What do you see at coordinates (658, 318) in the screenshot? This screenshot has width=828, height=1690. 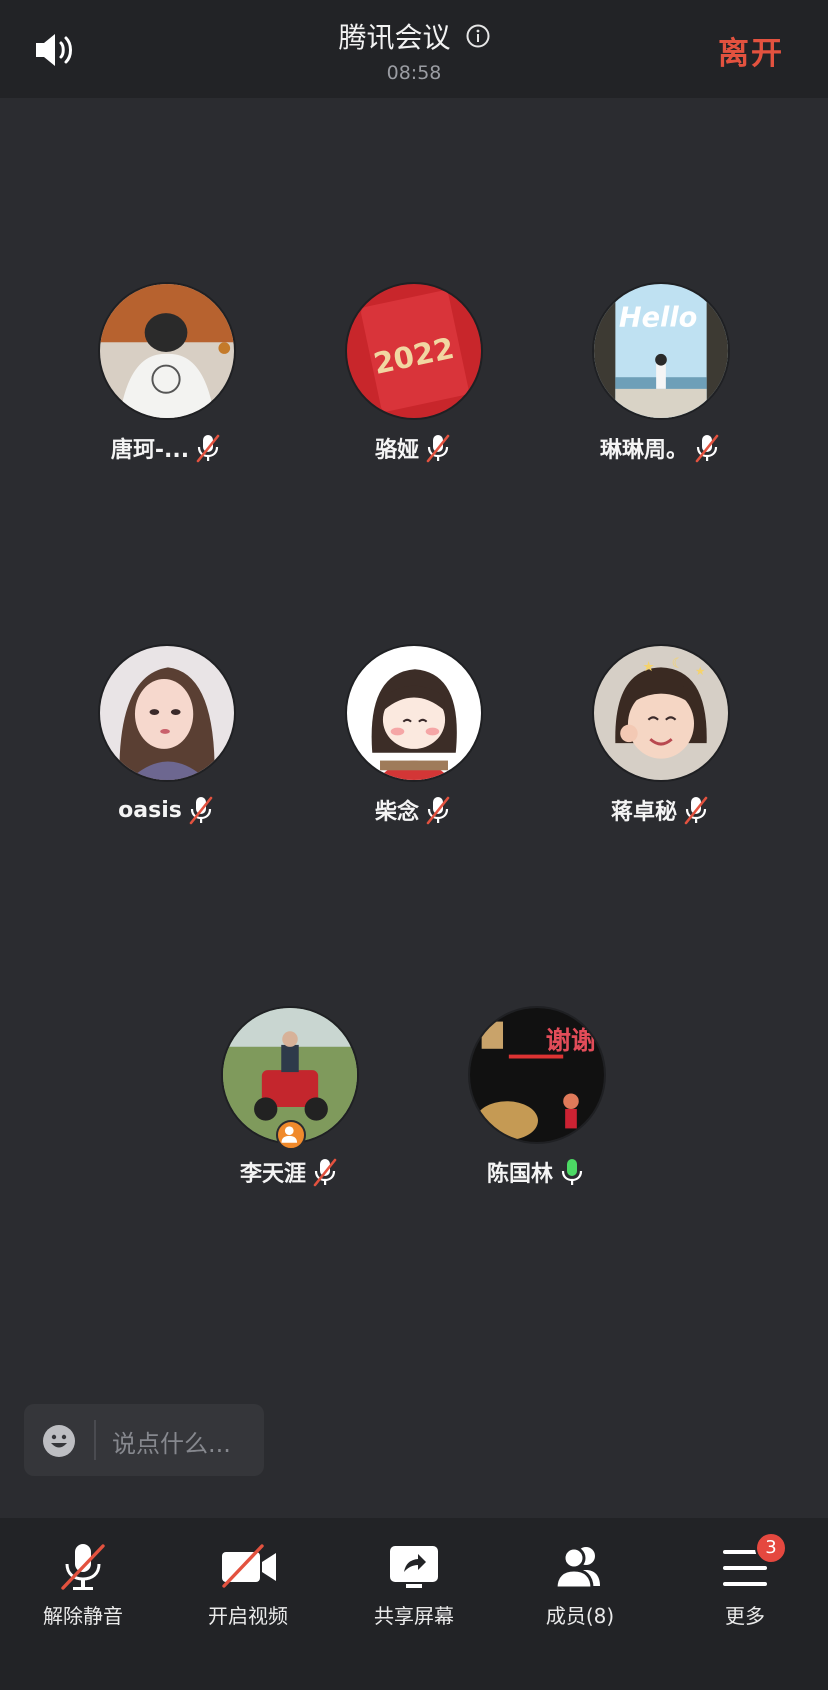 I see `avatar-text: Hello` at bounding box center [658, 318].